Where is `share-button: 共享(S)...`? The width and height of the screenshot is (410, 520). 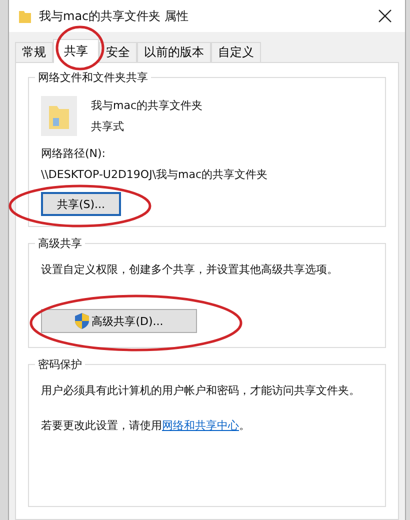 share-button: 共享(S)... is located at coordinates (81, 204).